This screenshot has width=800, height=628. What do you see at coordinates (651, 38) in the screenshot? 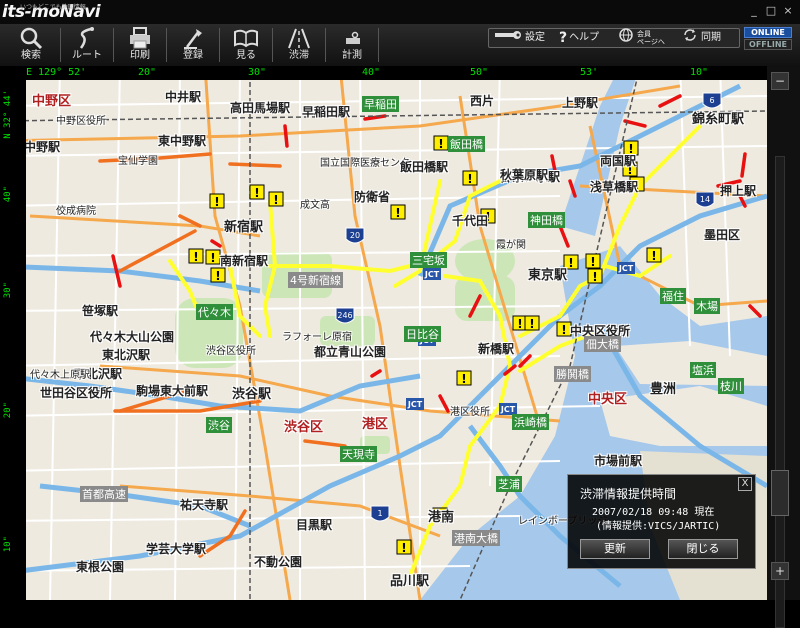
I see `member-page-label: 会員 ページへ` at bounding box center [651, 38].